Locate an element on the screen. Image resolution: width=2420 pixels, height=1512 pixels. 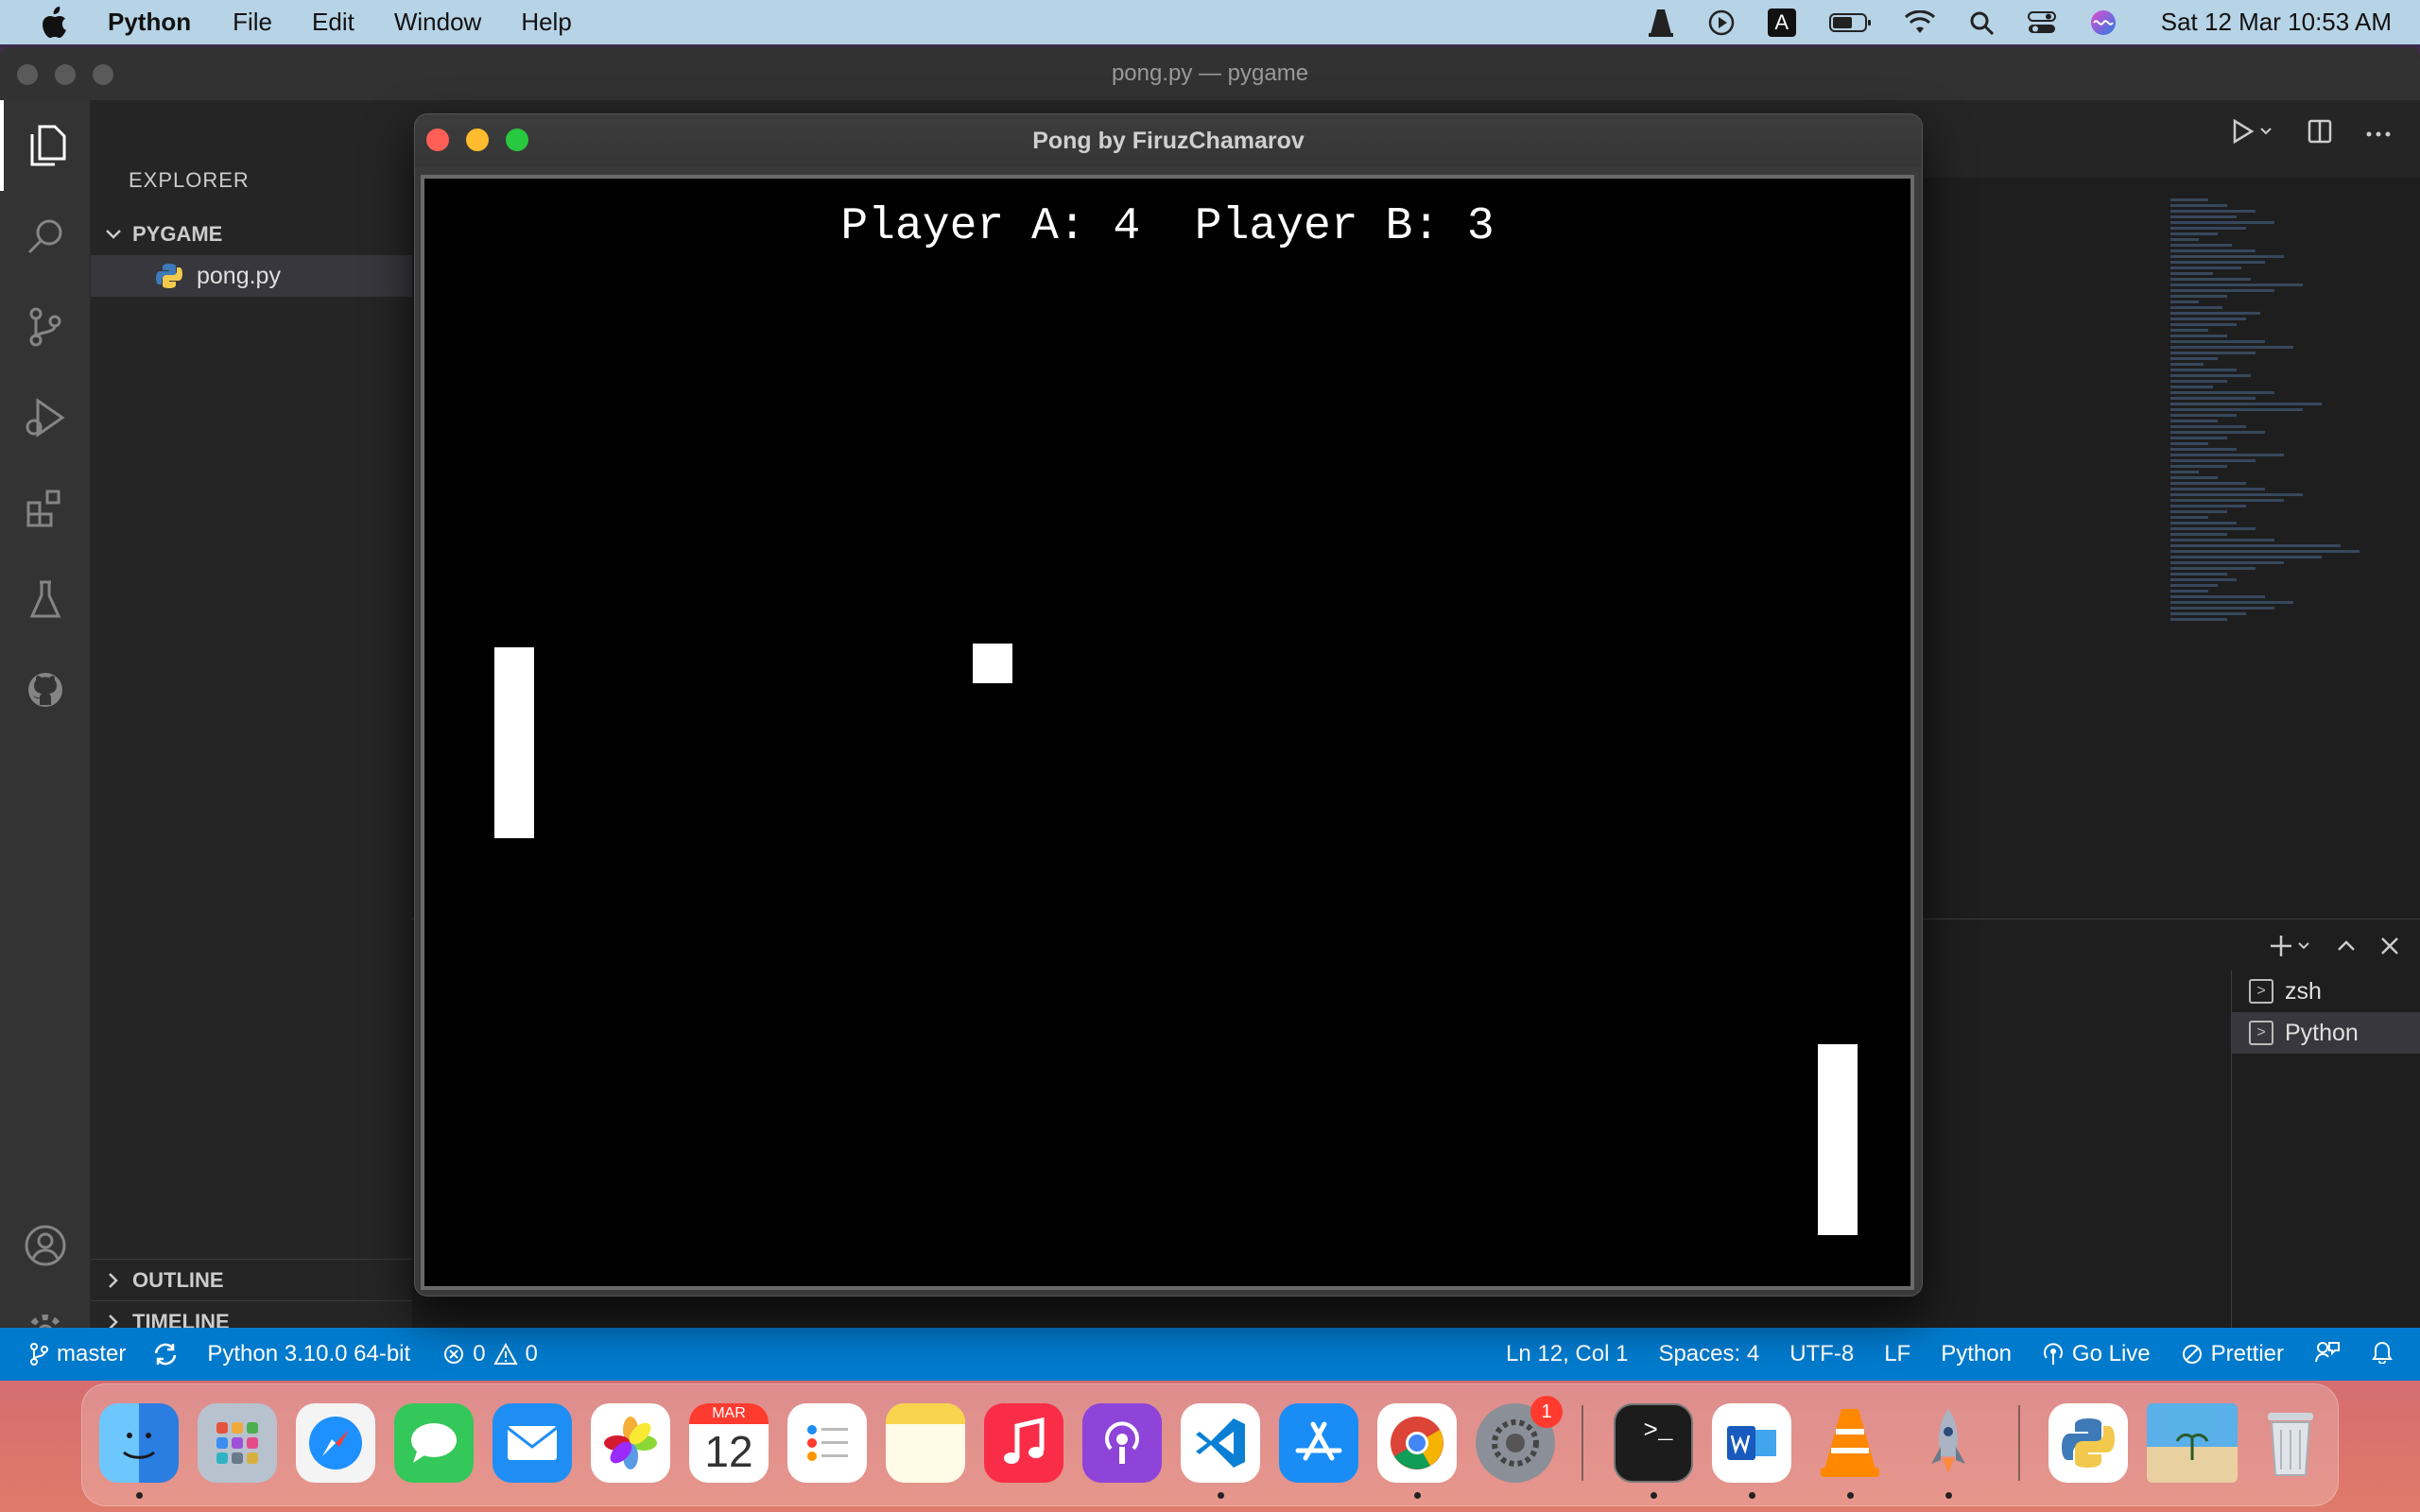
folder-pygame-header: PYGAME is located at coordinates (251, 234).